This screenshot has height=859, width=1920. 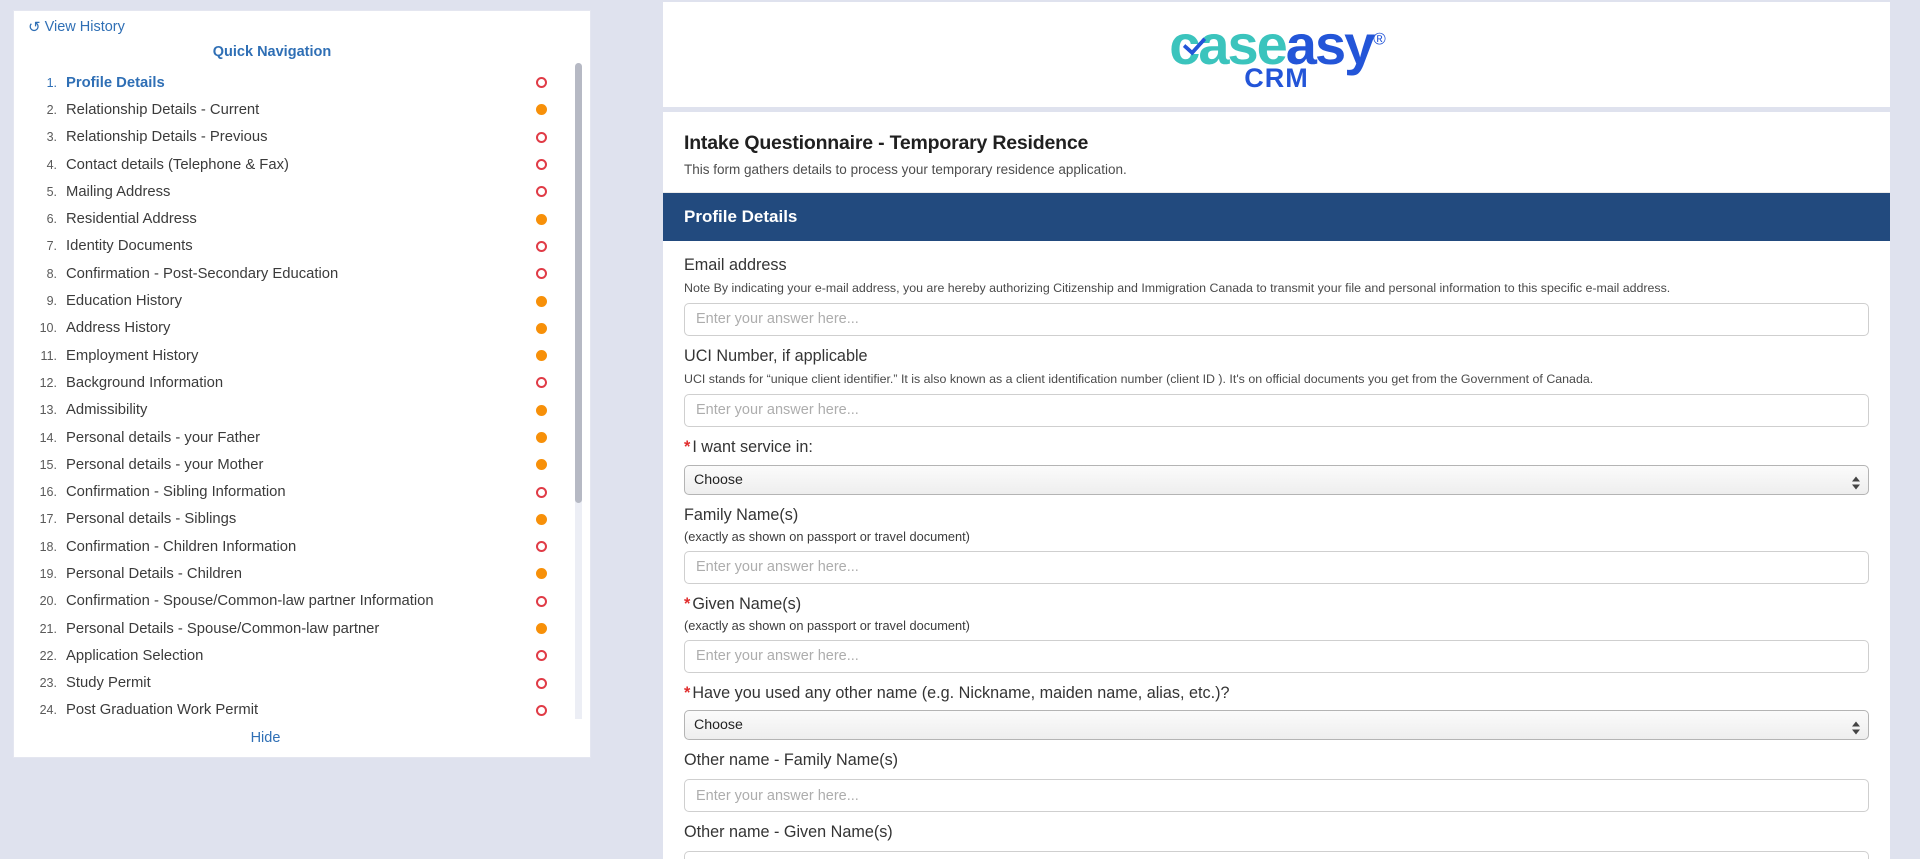 What do you see at coordinates (1276, 761) in the screenshot?
I see `field-label: Other name - Family Name(s)` at bounding box center [1276, 761].